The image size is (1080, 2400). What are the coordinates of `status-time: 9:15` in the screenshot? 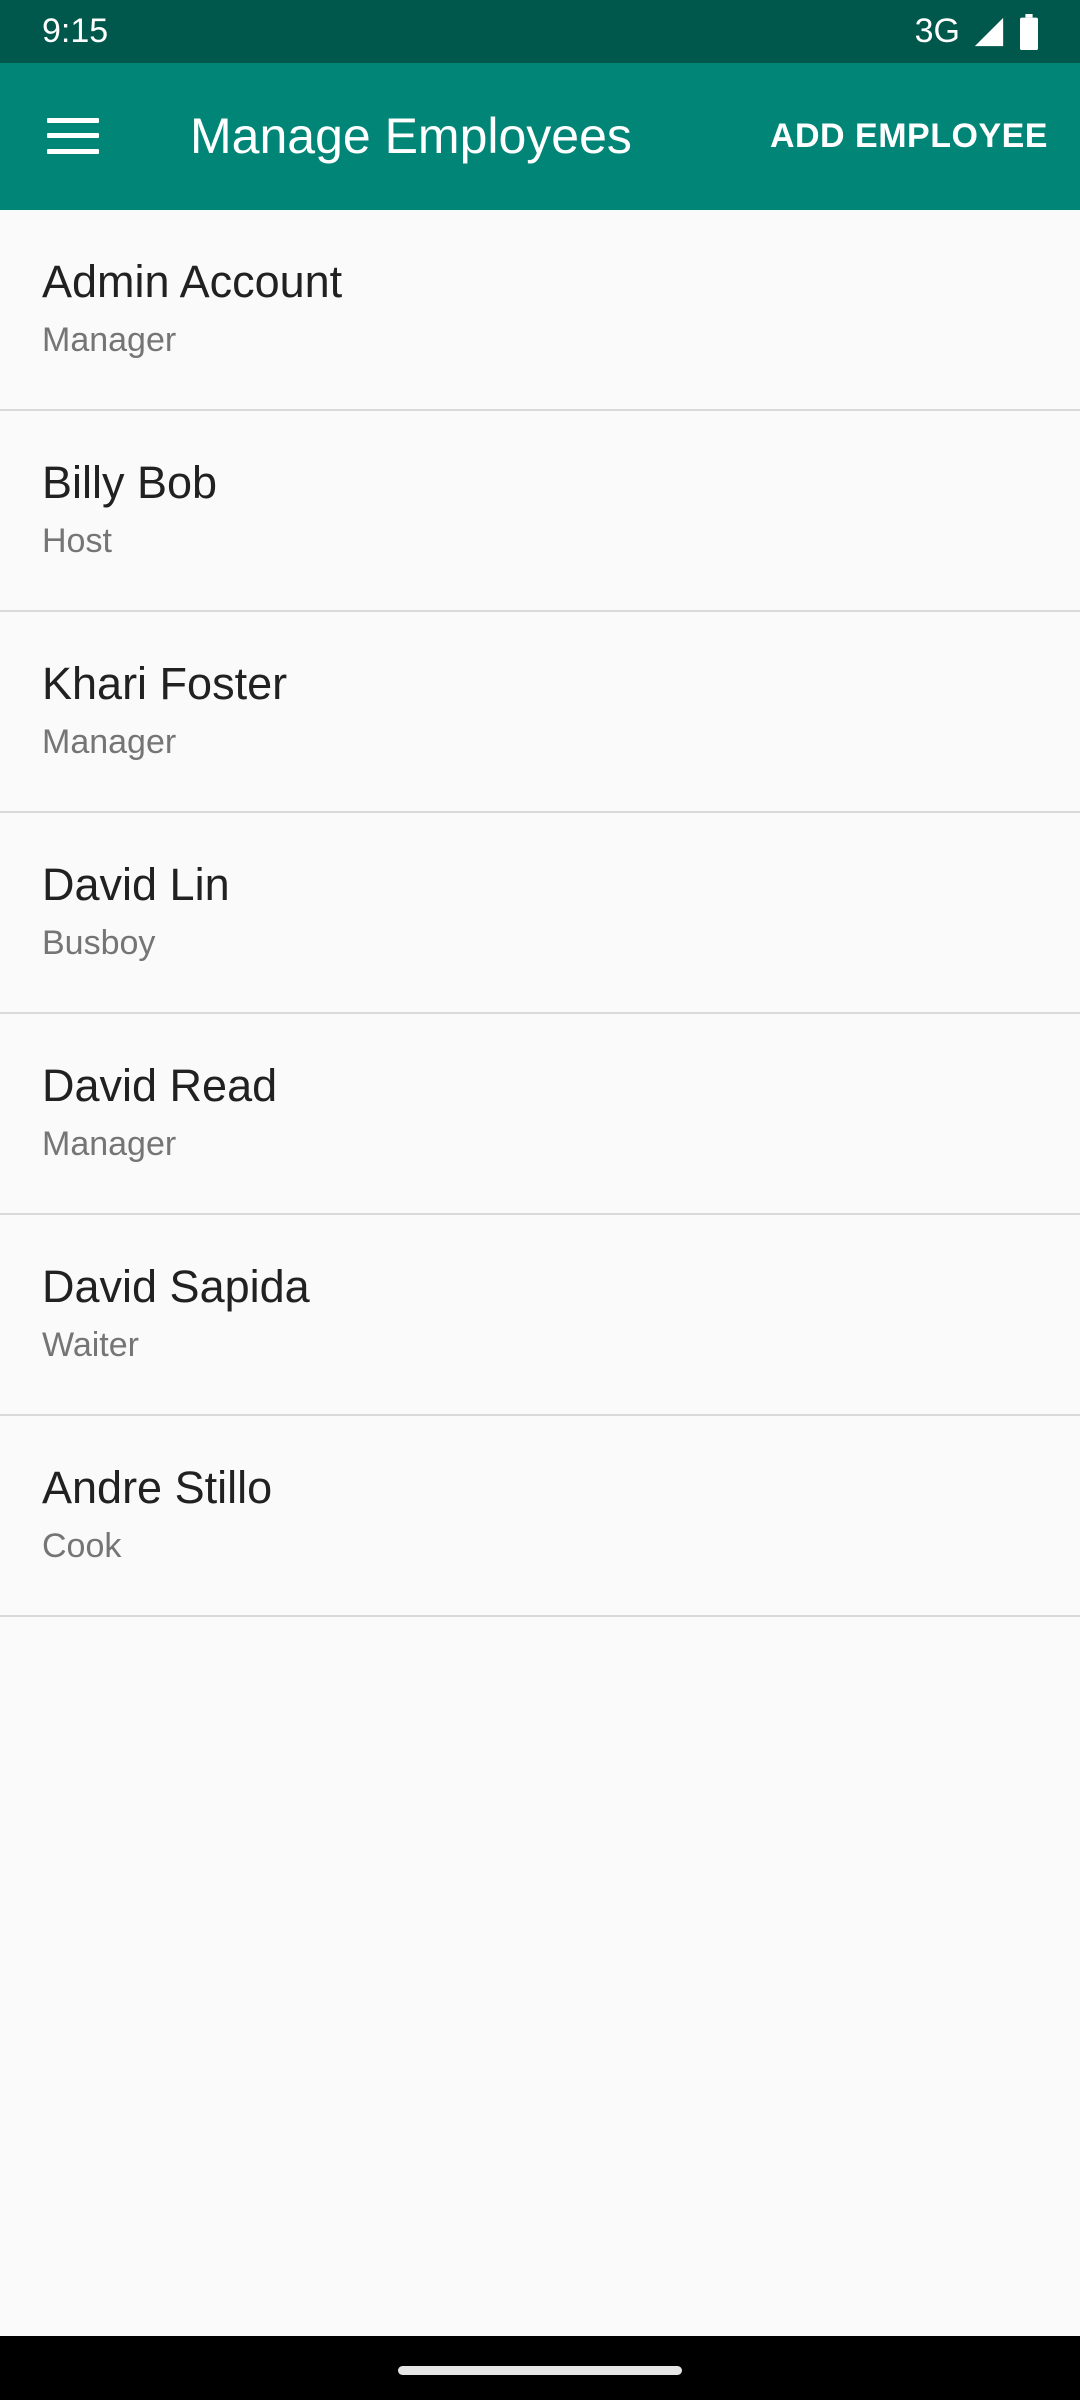 It's located at (75, 31).